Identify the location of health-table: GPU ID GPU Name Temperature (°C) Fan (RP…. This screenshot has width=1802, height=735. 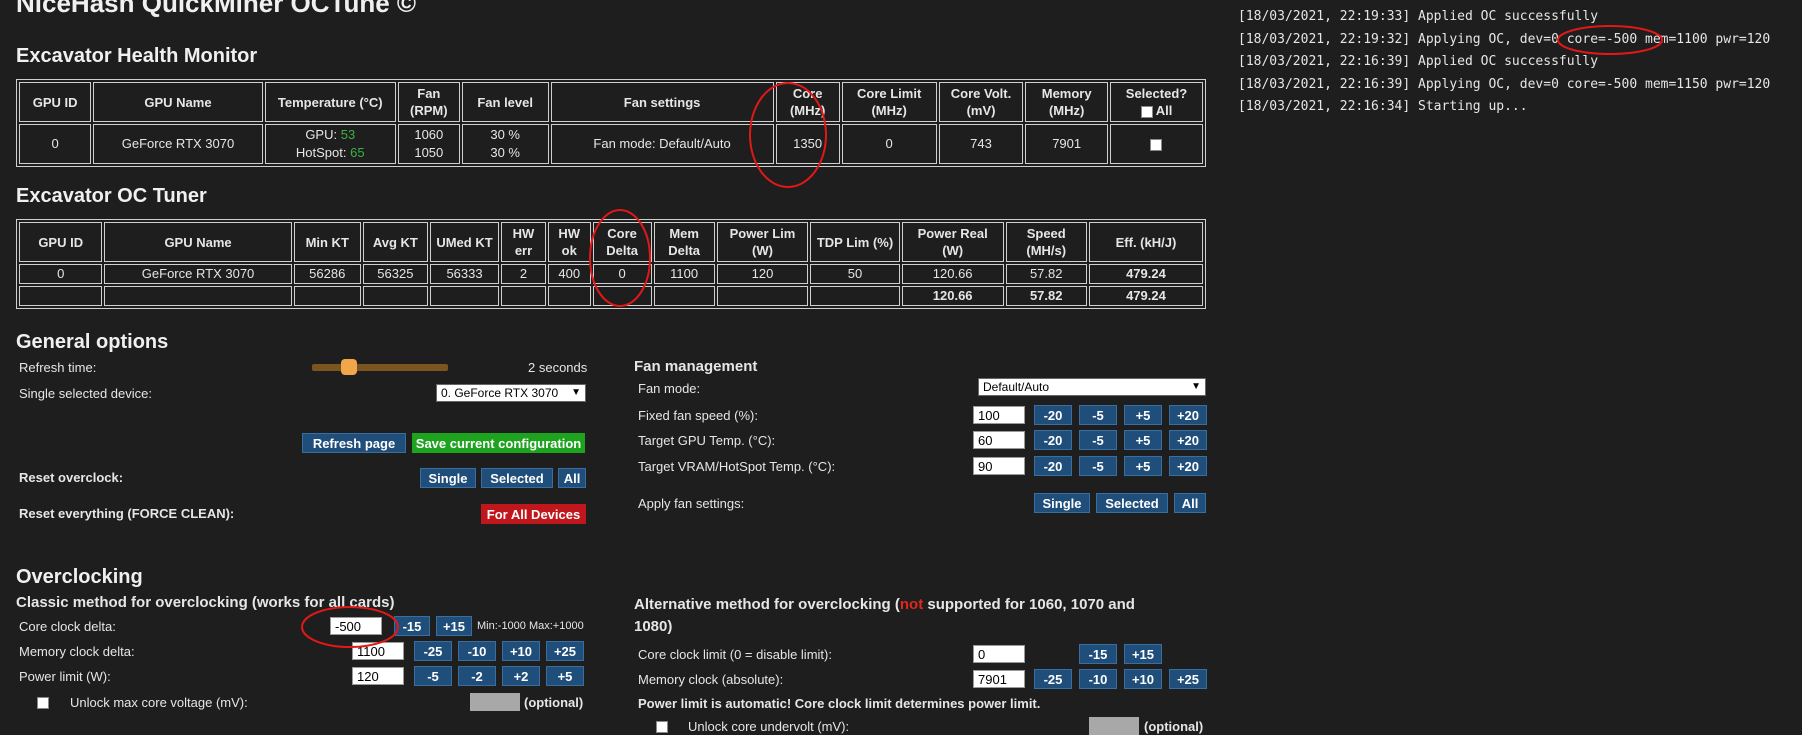
(611, 123).